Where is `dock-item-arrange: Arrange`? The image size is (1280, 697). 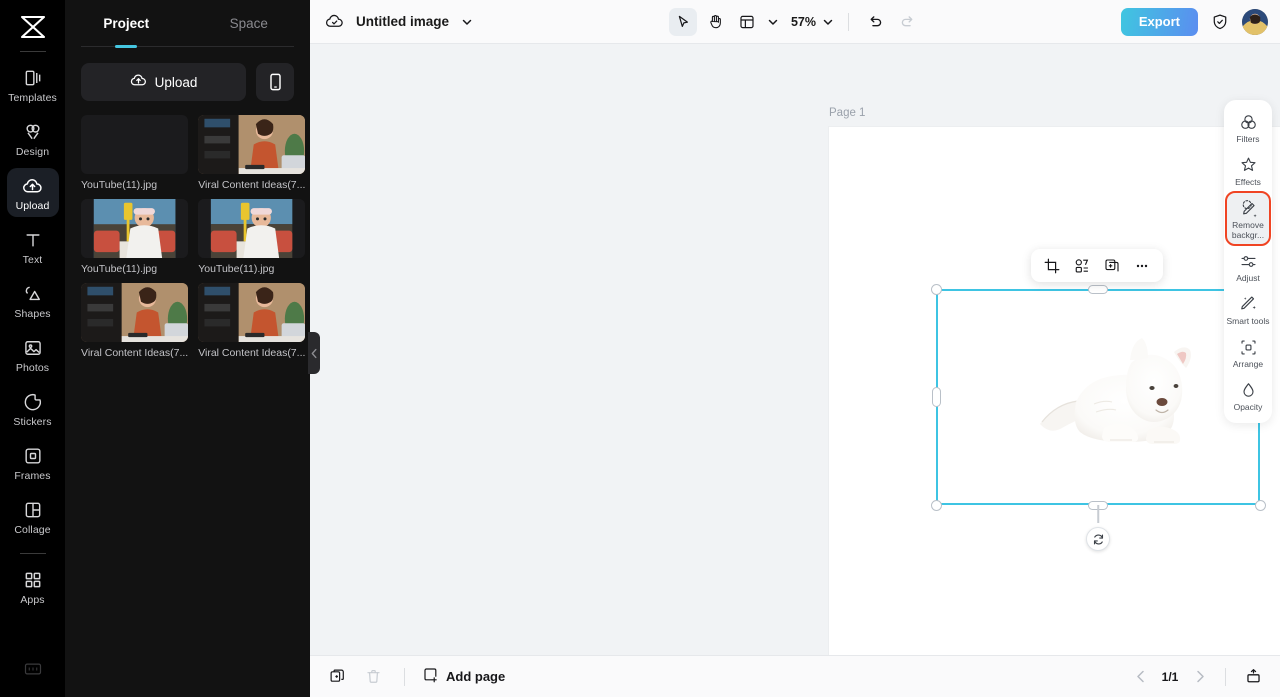
dock-item-arrange: Arrange is located at coordinates (1248, 352).